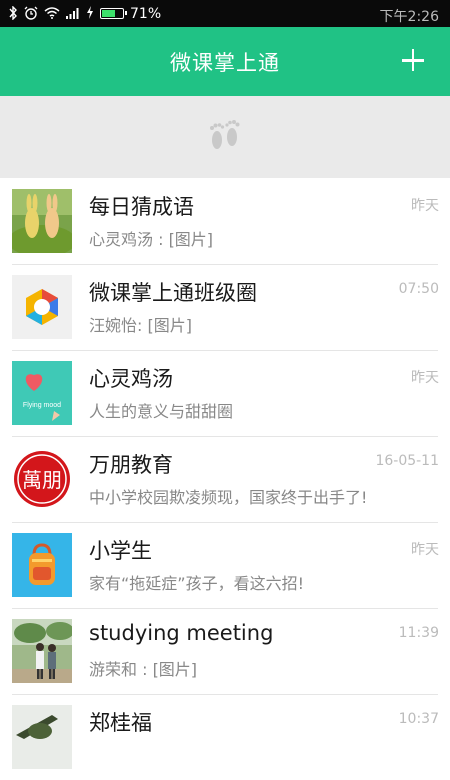 The image size is (450, 780). Describe the element at coordinates (181, 633) in the screenshot. I see `conversation-name: studying meeting` at that location.